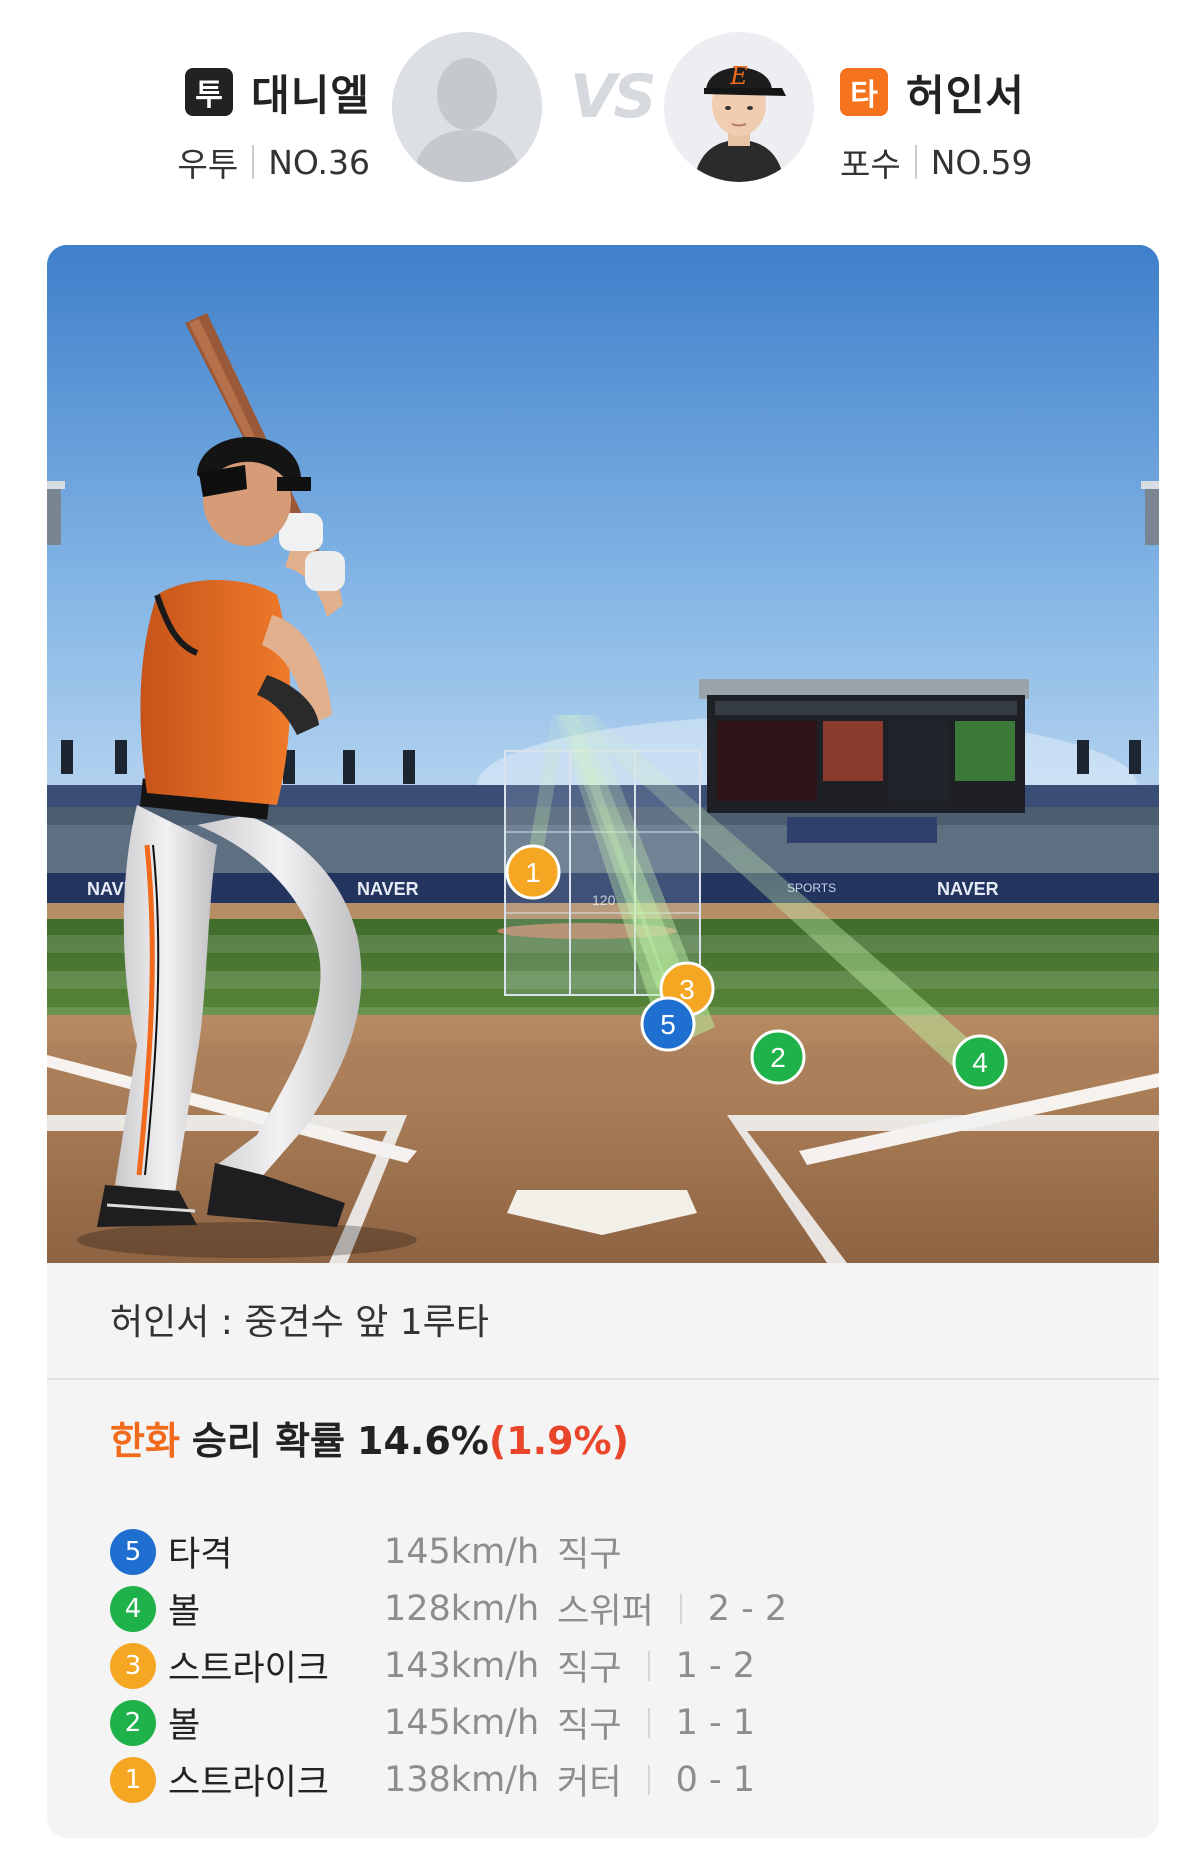 The image size is (1200, 1870). What do you see at coordinates (462, 1779) in the screenshot?
I see `pitch-speed: 138km/h` at bounding box center [462, 1779].